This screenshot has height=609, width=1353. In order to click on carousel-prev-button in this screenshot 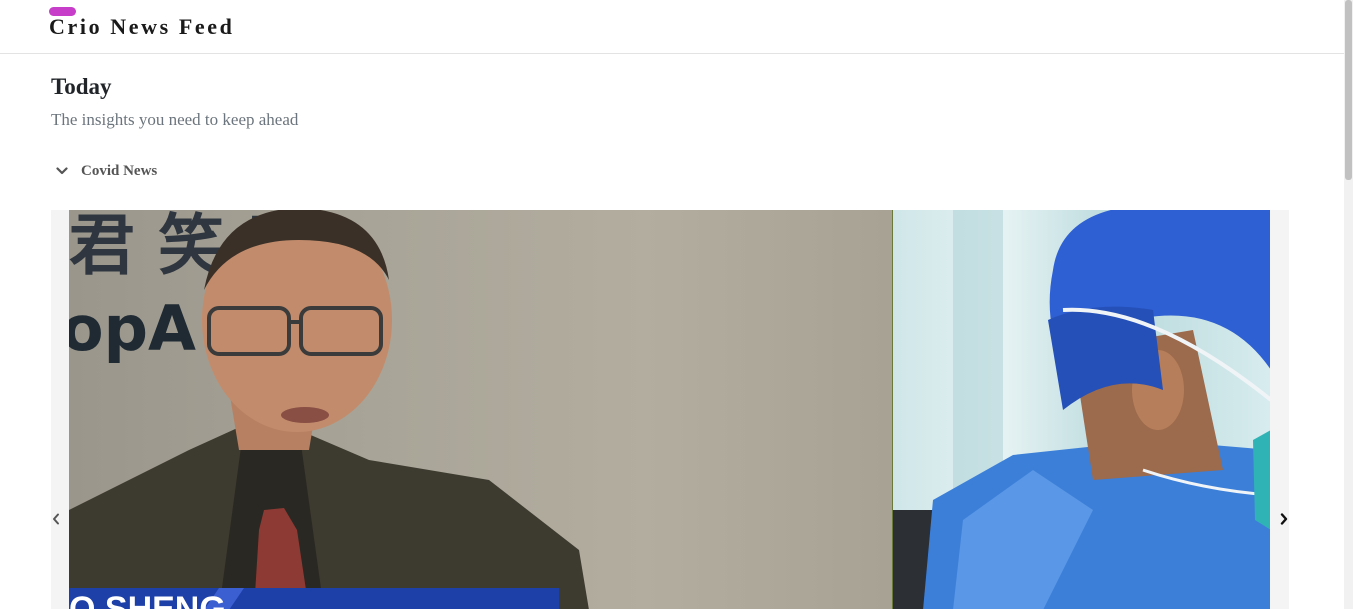, I will do `click(56, 519)`.